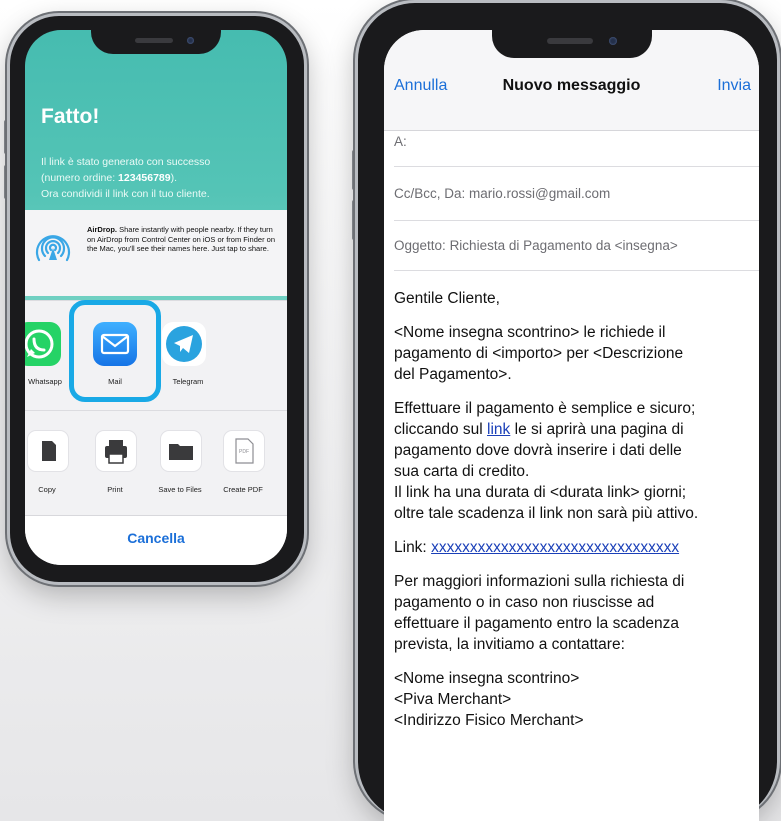 The image size is (781, 821). Describe the element at coordinates (53, 246) in the screenshot. I see `airdrop-icon` at that location.